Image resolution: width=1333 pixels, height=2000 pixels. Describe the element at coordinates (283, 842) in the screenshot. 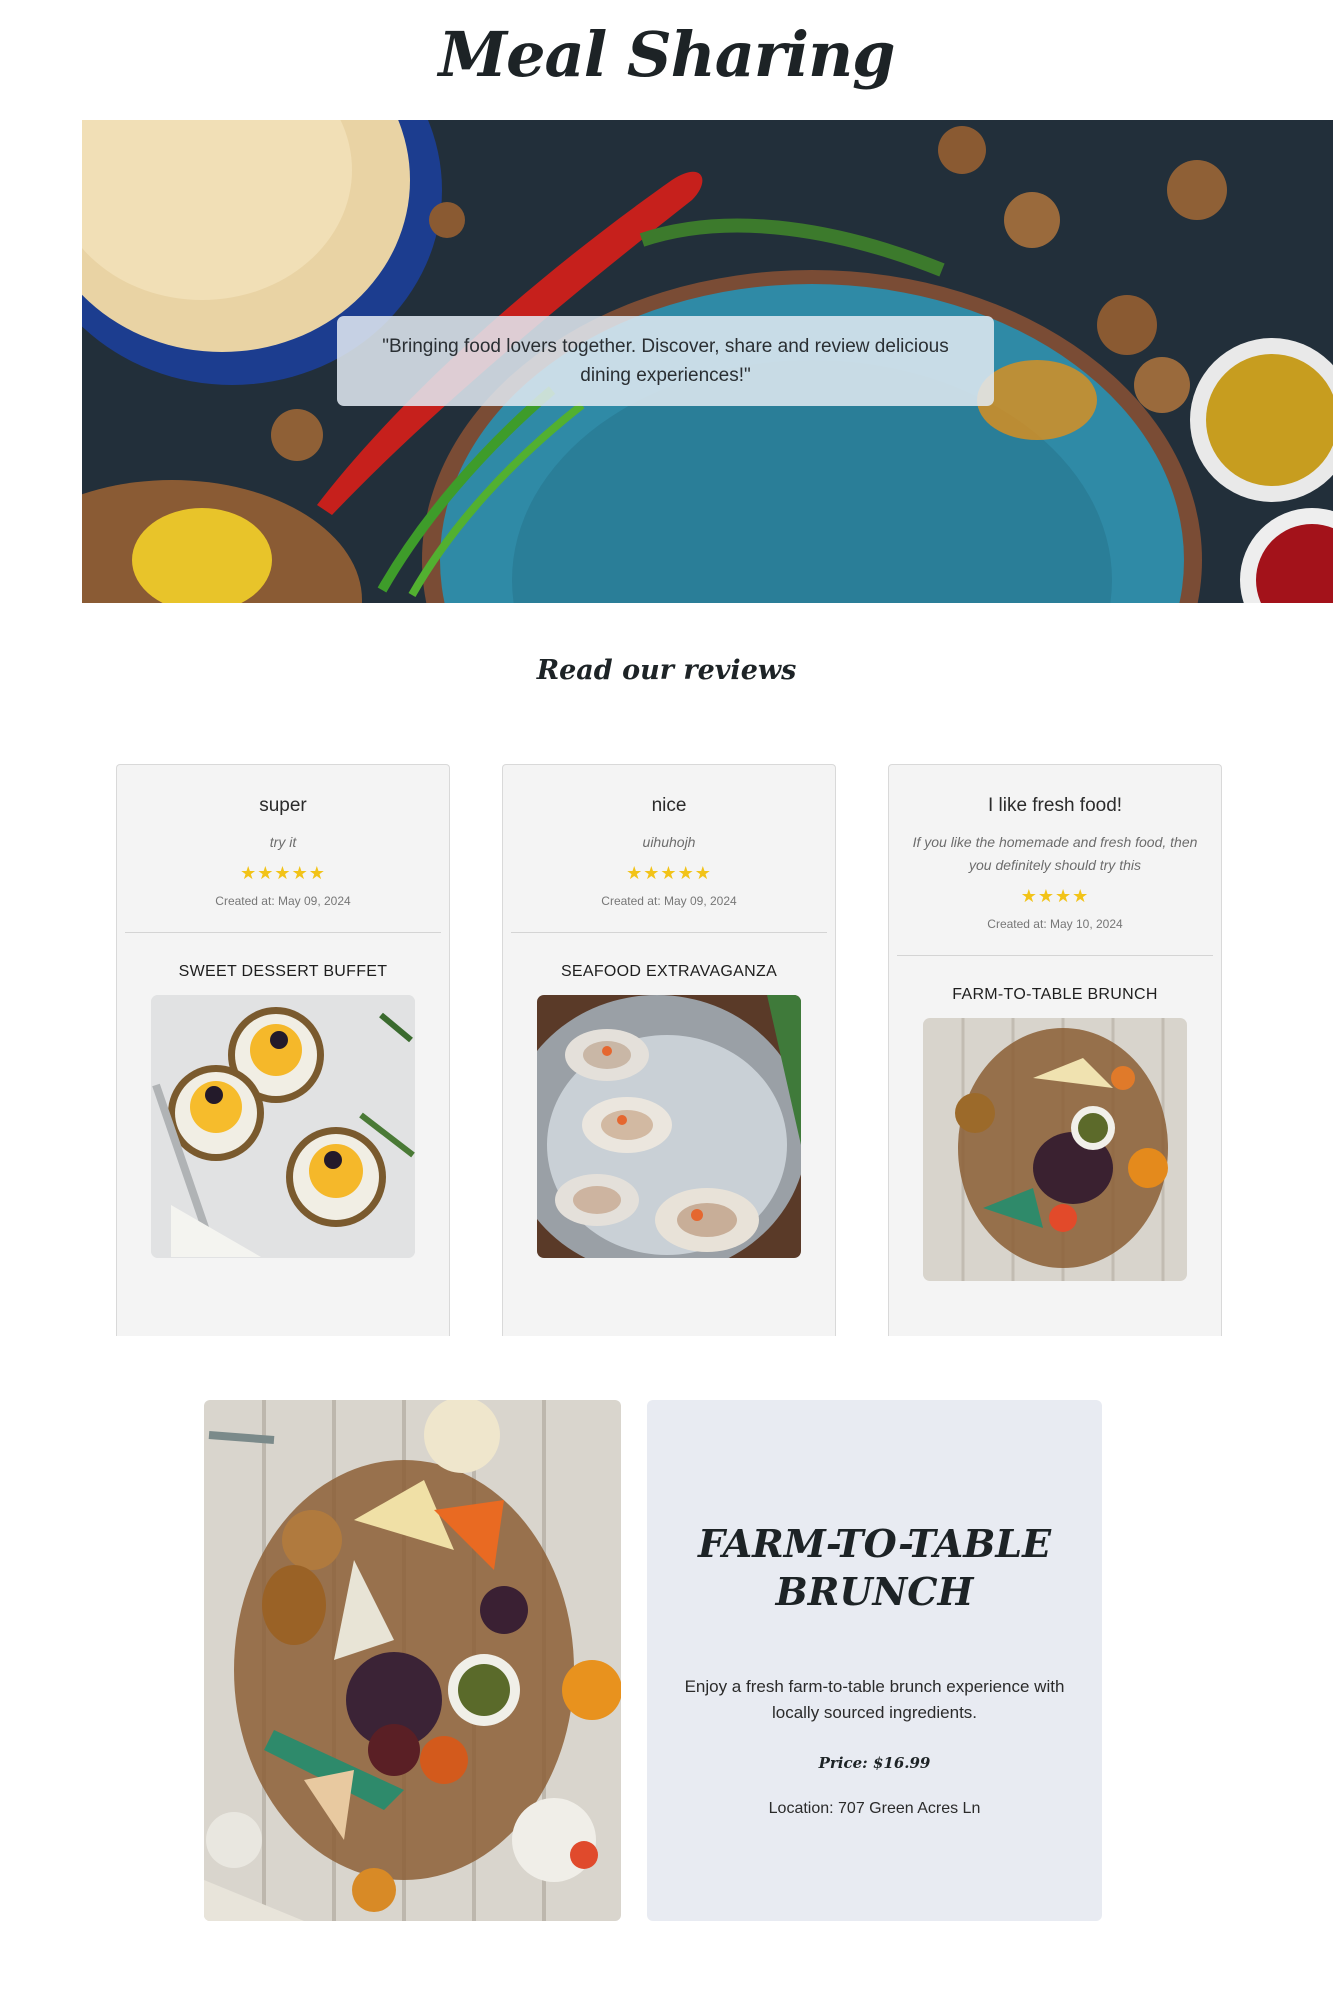

I see `review-body: try it` at that location.